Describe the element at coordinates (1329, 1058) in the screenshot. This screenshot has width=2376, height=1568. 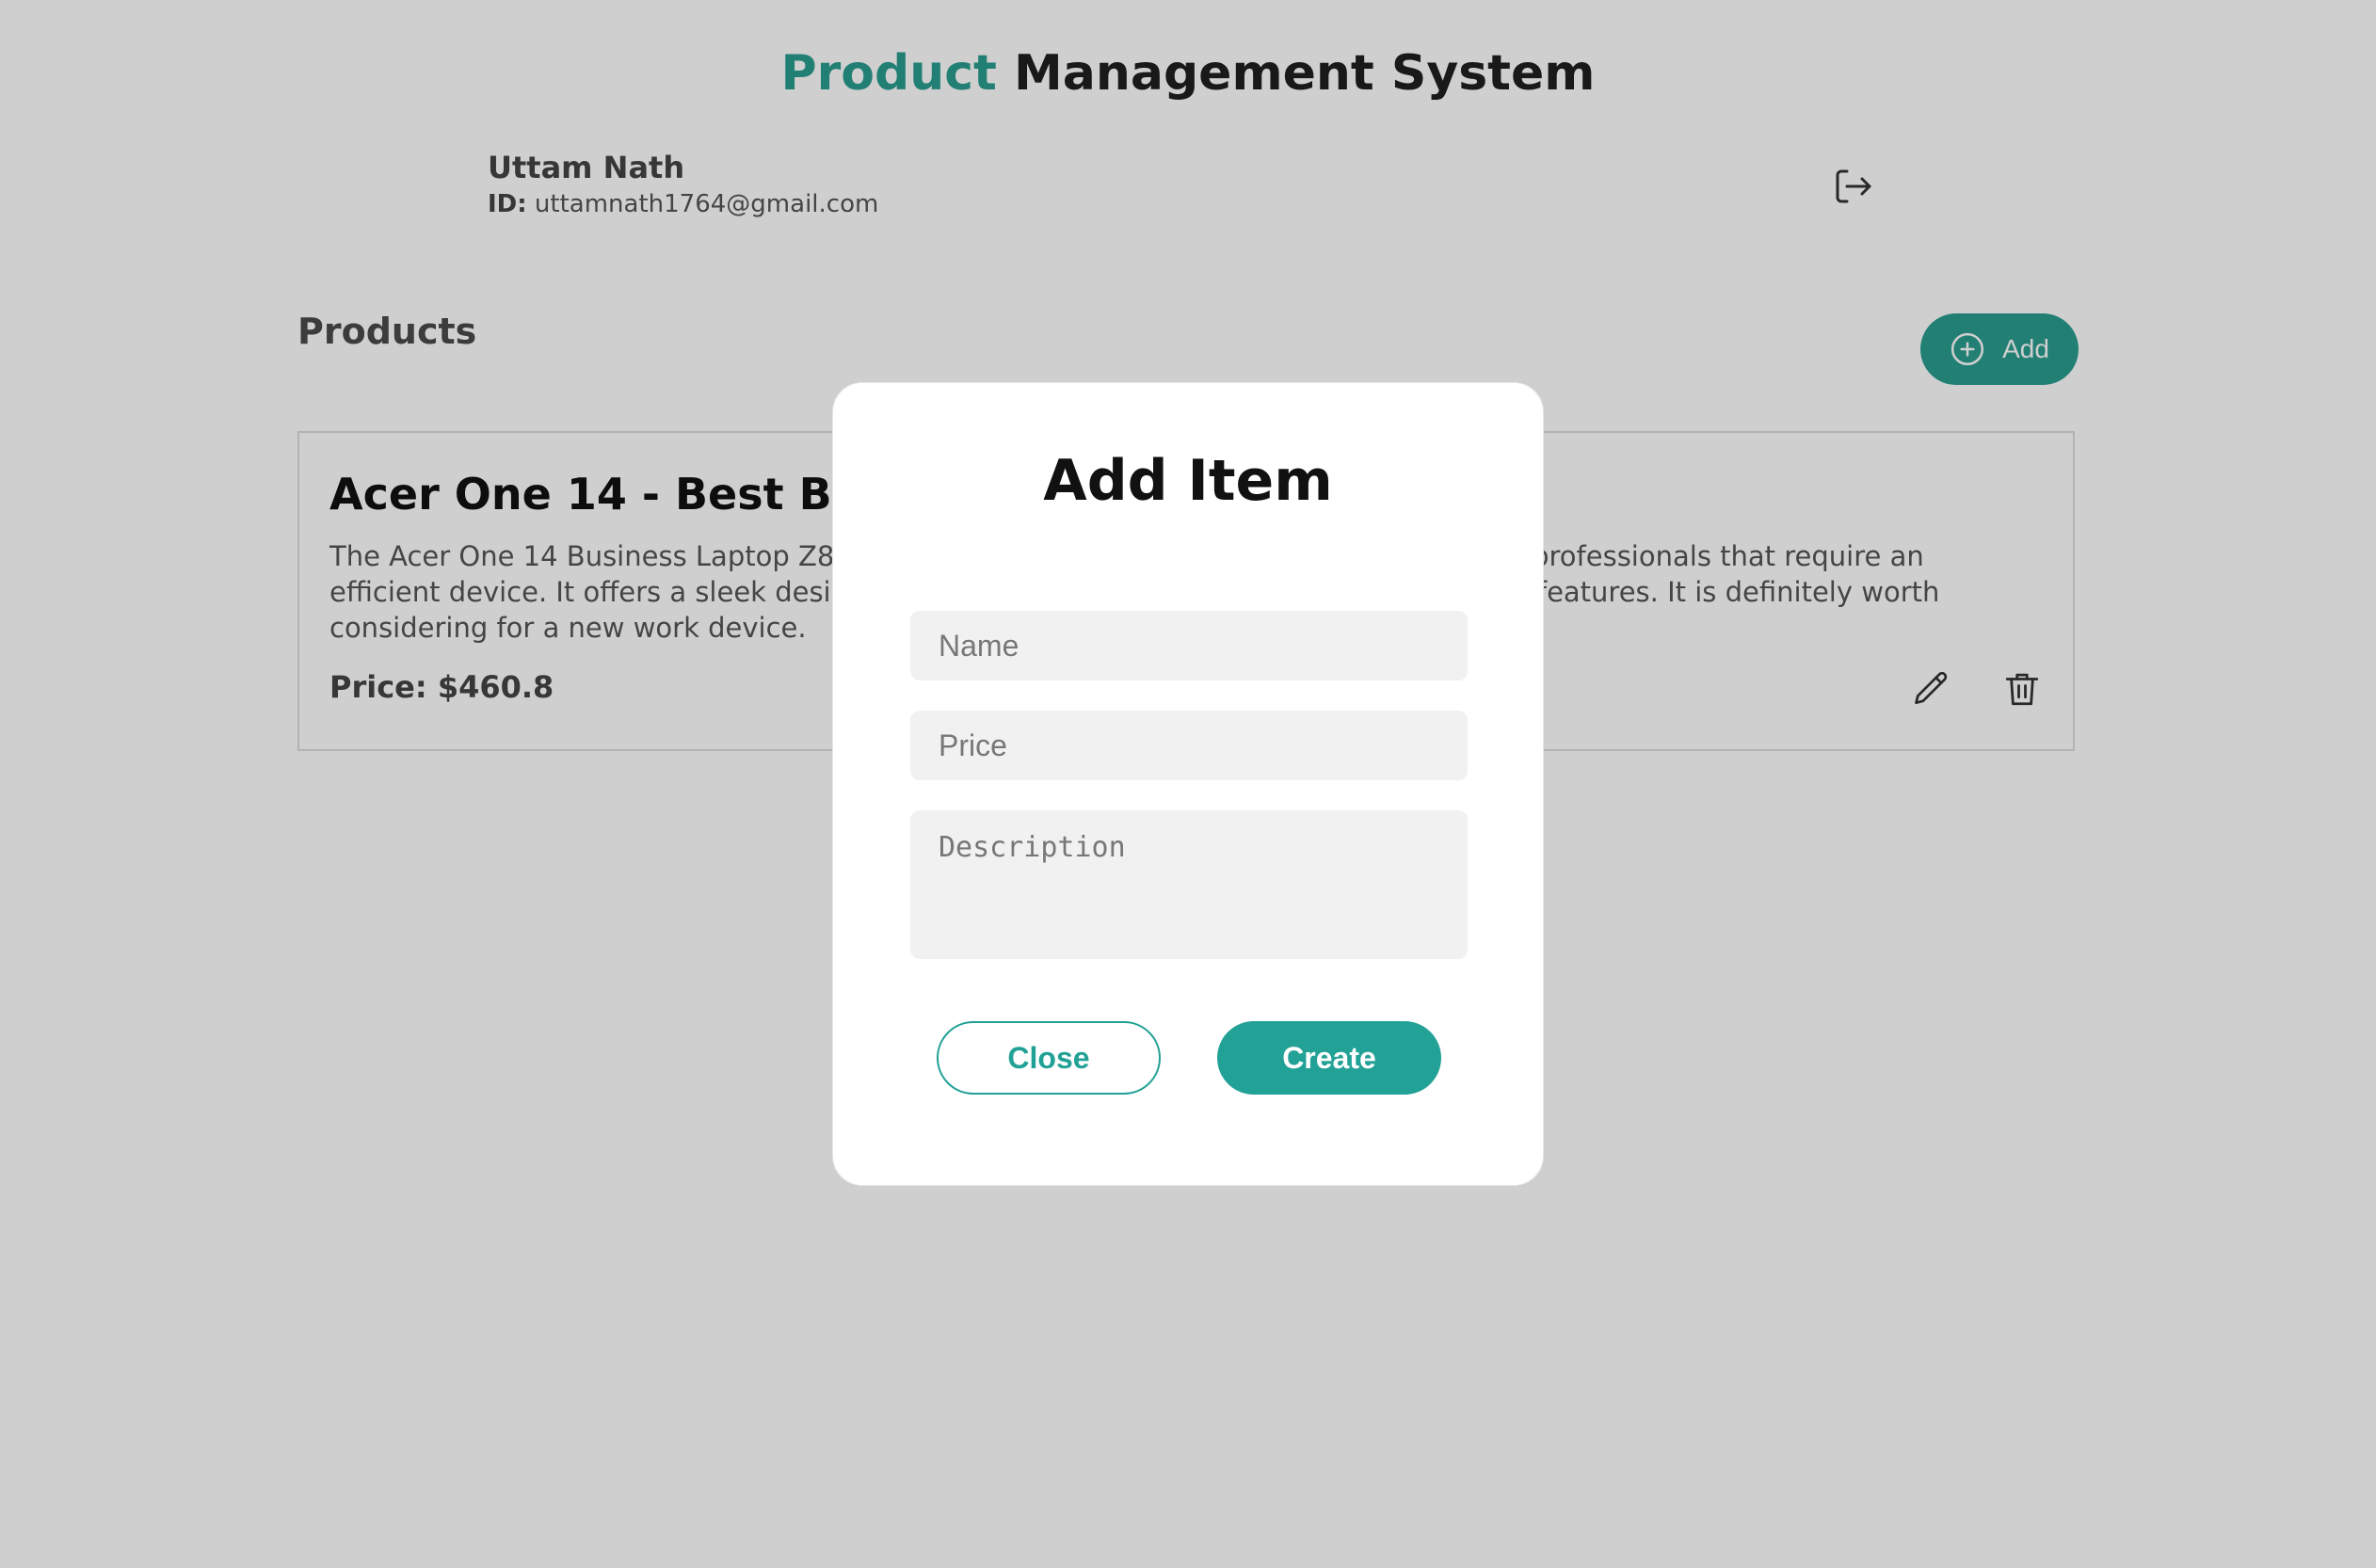
I see `create-button: Create` at that location.